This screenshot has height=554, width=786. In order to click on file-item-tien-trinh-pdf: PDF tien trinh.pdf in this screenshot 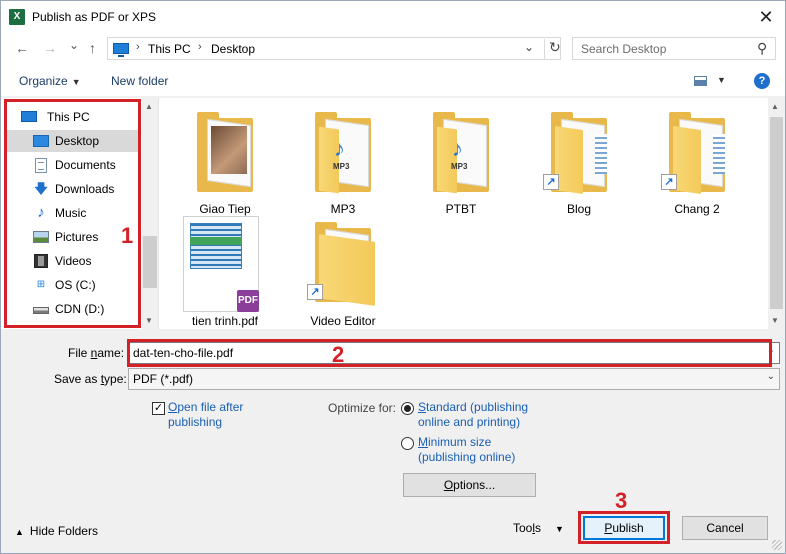, I will do `click(225, 272)`.